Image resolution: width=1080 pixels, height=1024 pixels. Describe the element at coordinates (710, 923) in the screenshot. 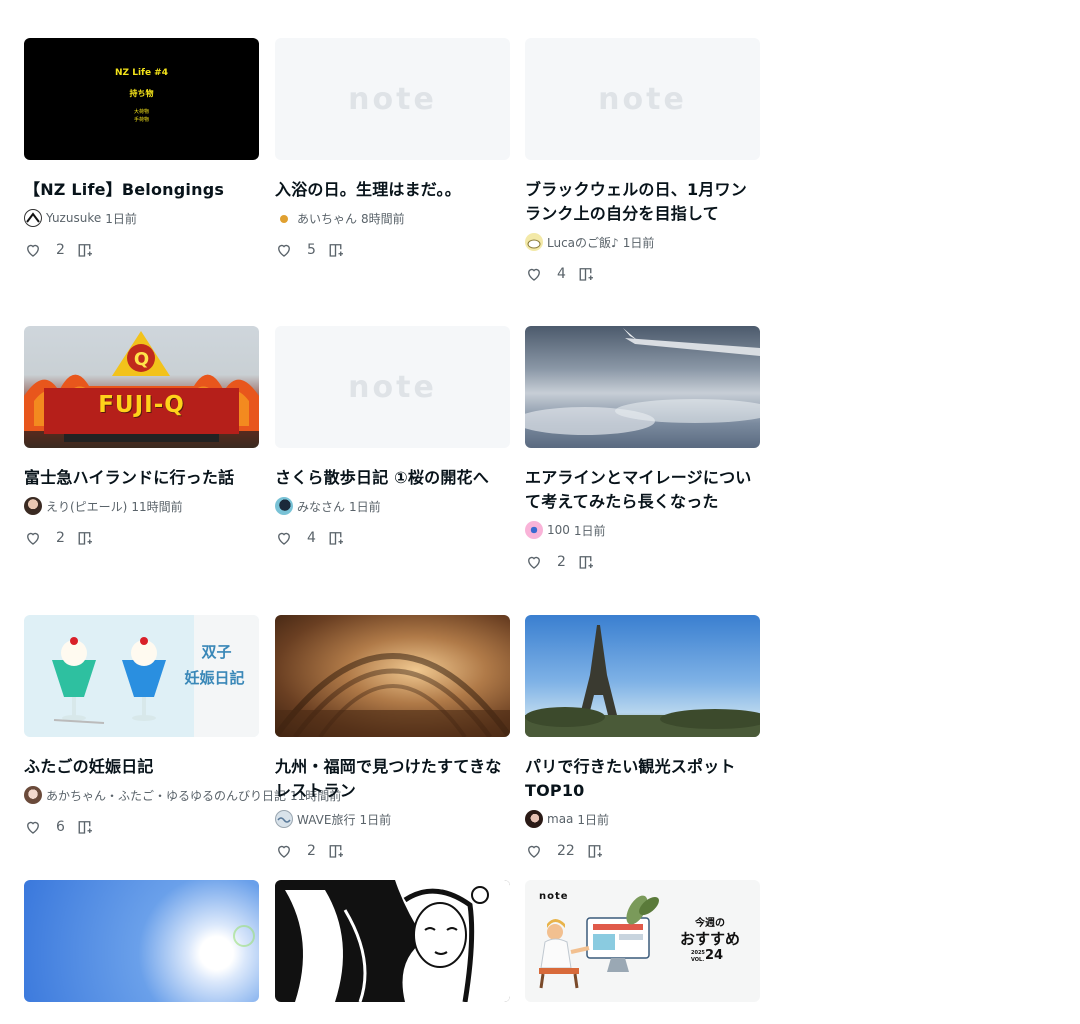

I see `thumbnail-text: 今週の` at that location.